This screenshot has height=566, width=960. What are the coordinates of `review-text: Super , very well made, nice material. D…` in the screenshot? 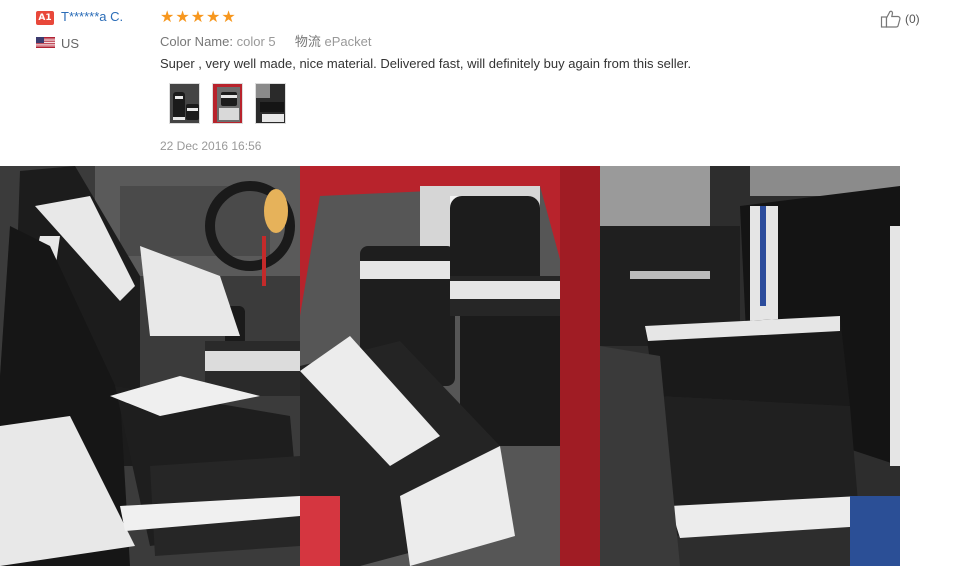 It's located at (426, 63).